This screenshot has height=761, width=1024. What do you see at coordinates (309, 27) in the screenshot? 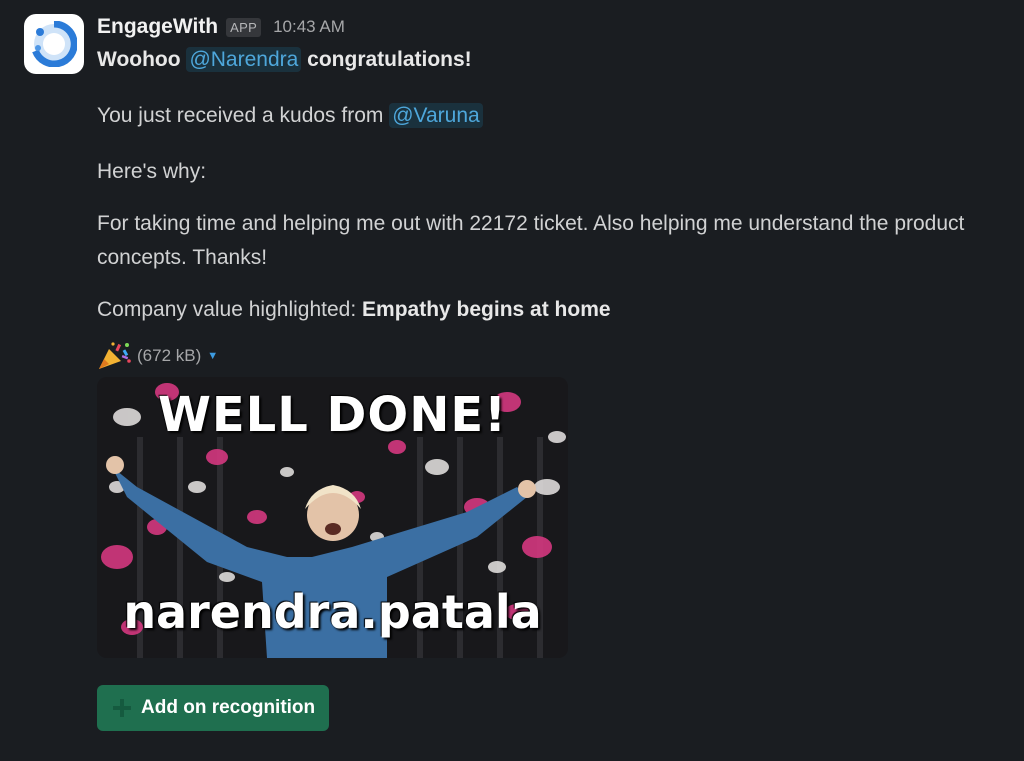
I see `message-timestamp: 10:43 AM` at bounding box center [309, 27].